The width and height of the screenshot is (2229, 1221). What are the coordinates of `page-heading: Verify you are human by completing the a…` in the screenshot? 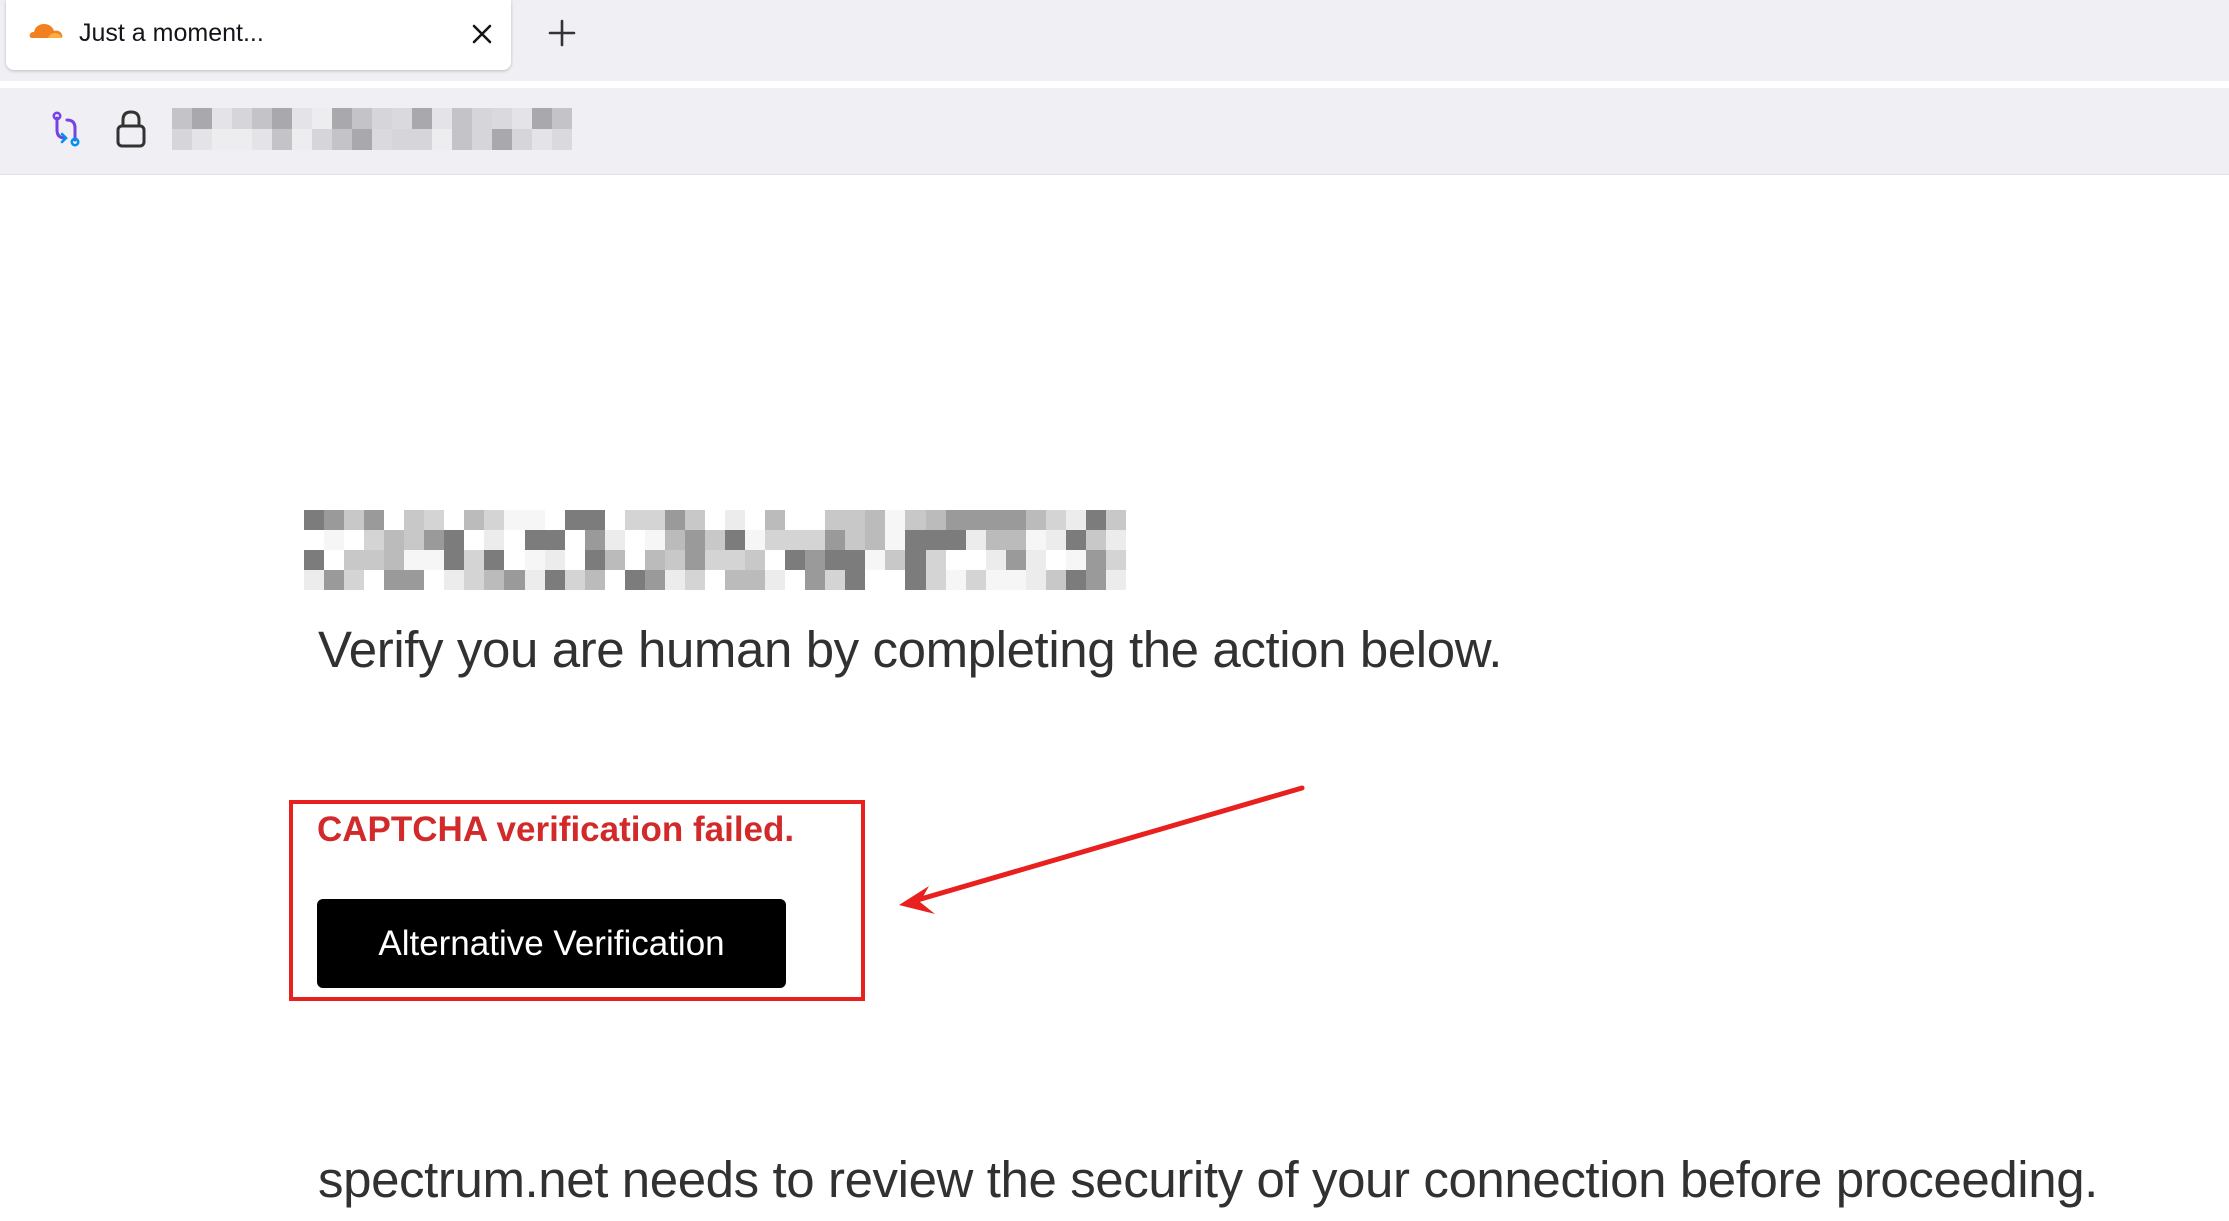 It's located at (910, 649).